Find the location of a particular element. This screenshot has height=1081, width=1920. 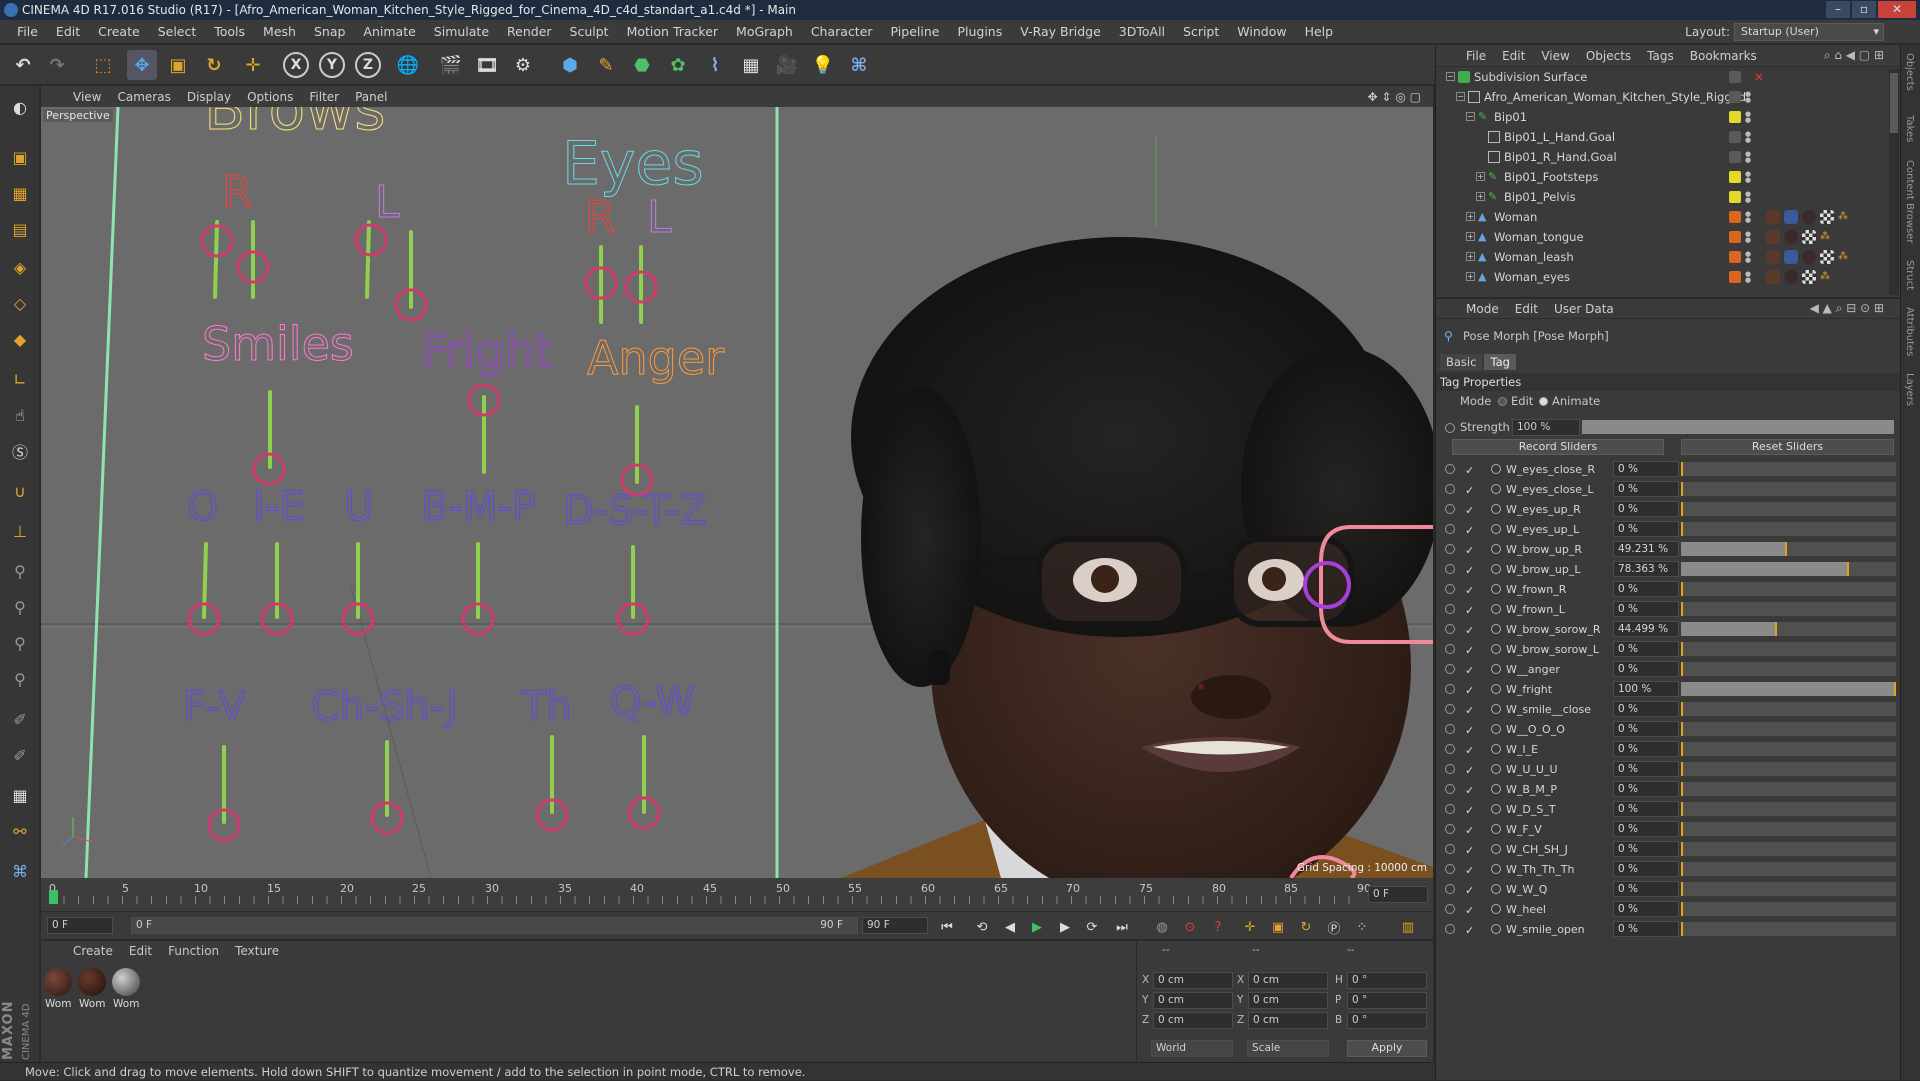

playhead is located at coordinates (53, 897).